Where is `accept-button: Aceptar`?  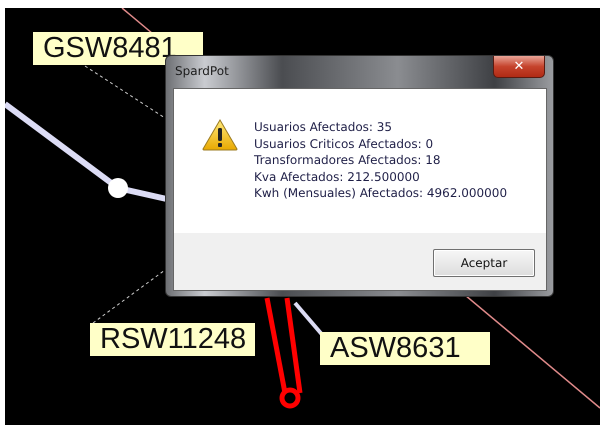
accept-button: Aceptar is located at coordinates (484, 263).